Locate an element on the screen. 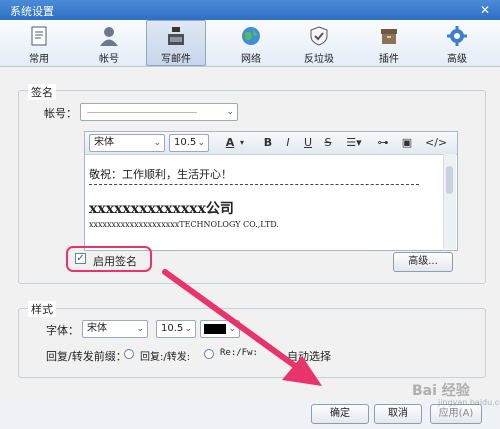 The width and height of the screenshot is (500, 429). tab-plugins-label: 插件 is located at coordinates (389, 59).